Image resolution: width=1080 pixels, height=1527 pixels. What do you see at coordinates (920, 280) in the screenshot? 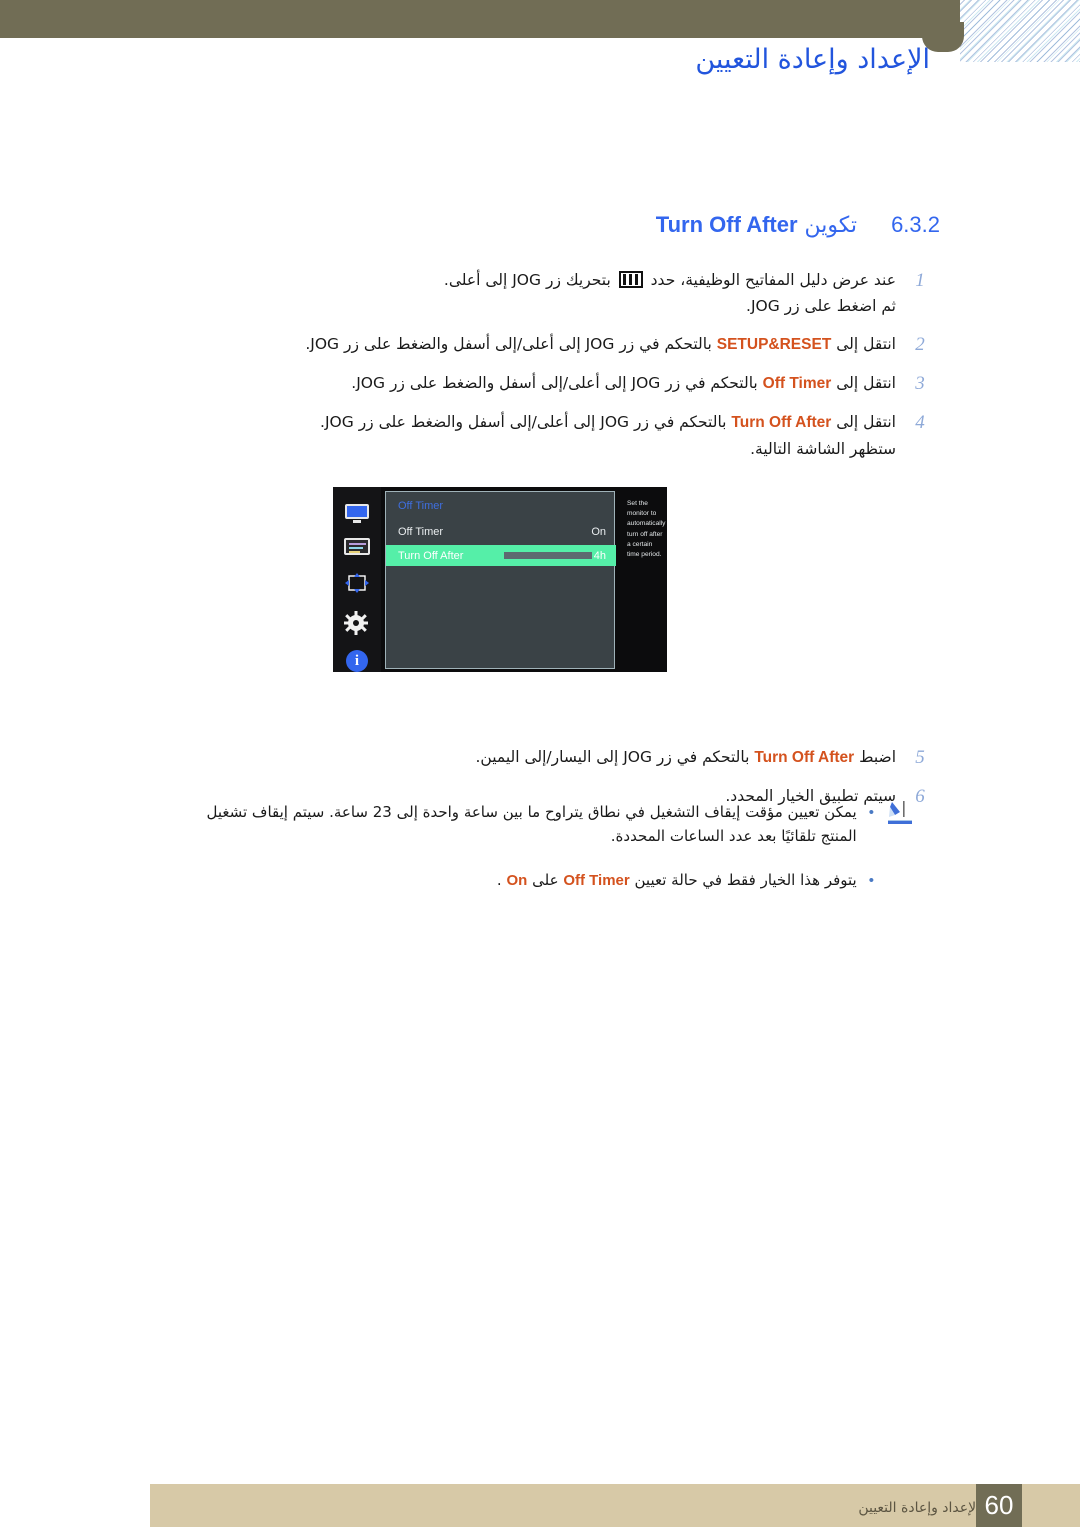
I see `step-number: 1` at bounding box center [920, 280].